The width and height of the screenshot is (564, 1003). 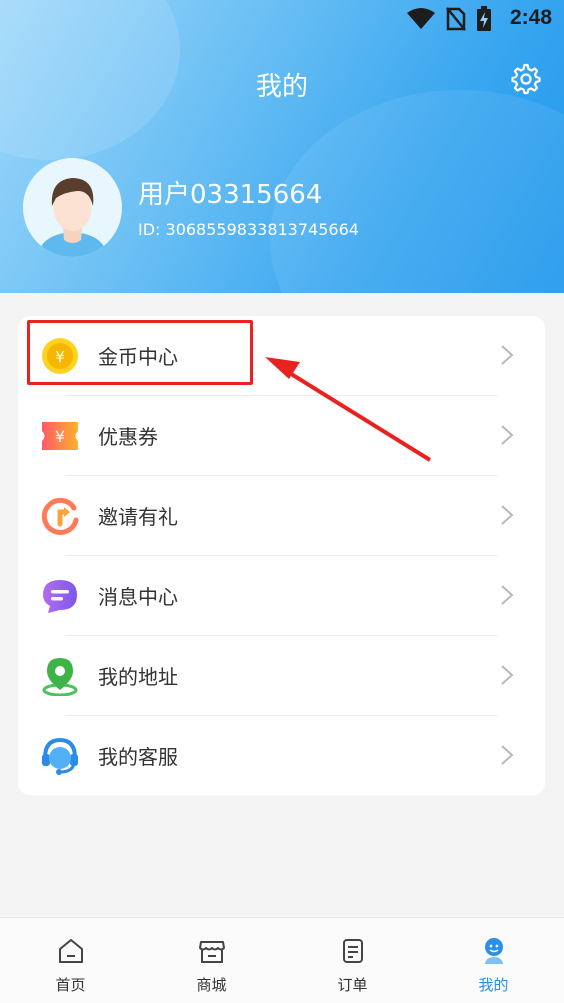 What do you see at coordinates (456, 19) in the screenshot?
I see `no-sim-icon` at bounding box center [456, 19].